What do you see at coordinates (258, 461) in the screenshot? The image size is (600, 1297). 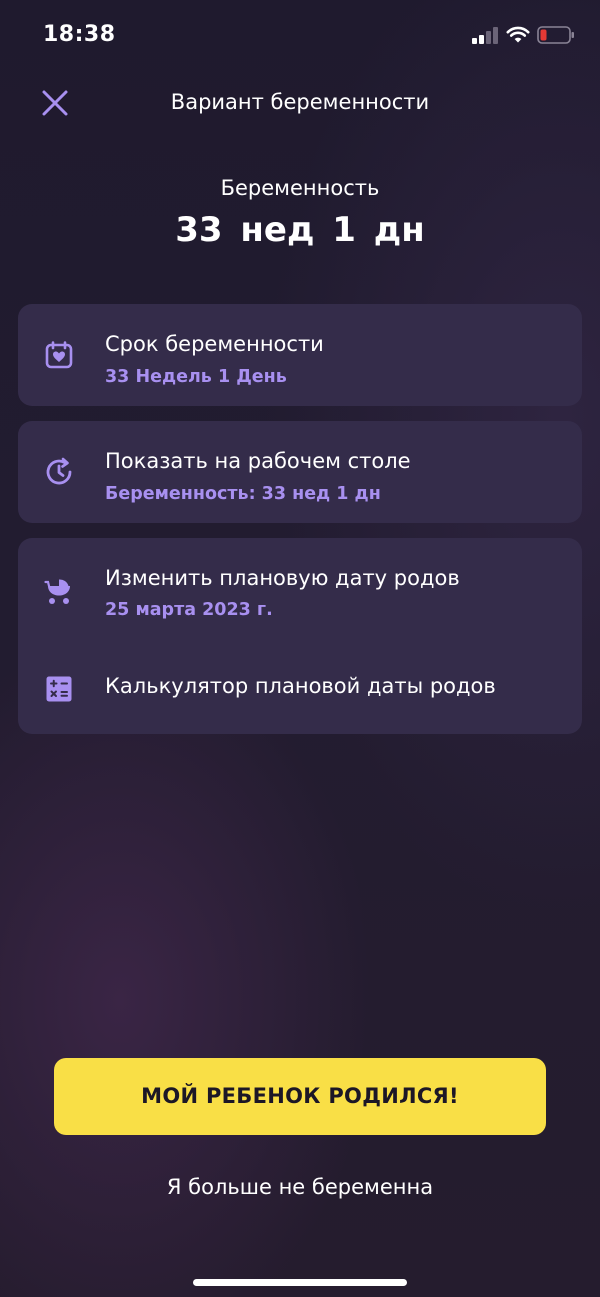 I see `widget-title: Показать на рабочем столе` at bounding box center [258, 461].